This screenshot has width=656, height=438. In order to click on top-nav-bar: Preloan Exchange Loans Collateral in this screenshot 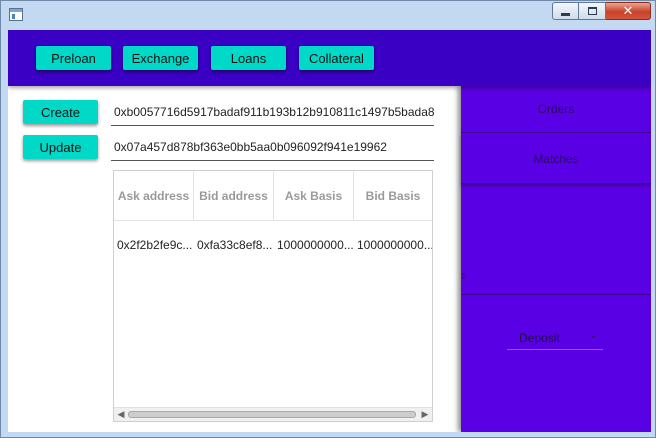, I will do `click(329, 58)`.